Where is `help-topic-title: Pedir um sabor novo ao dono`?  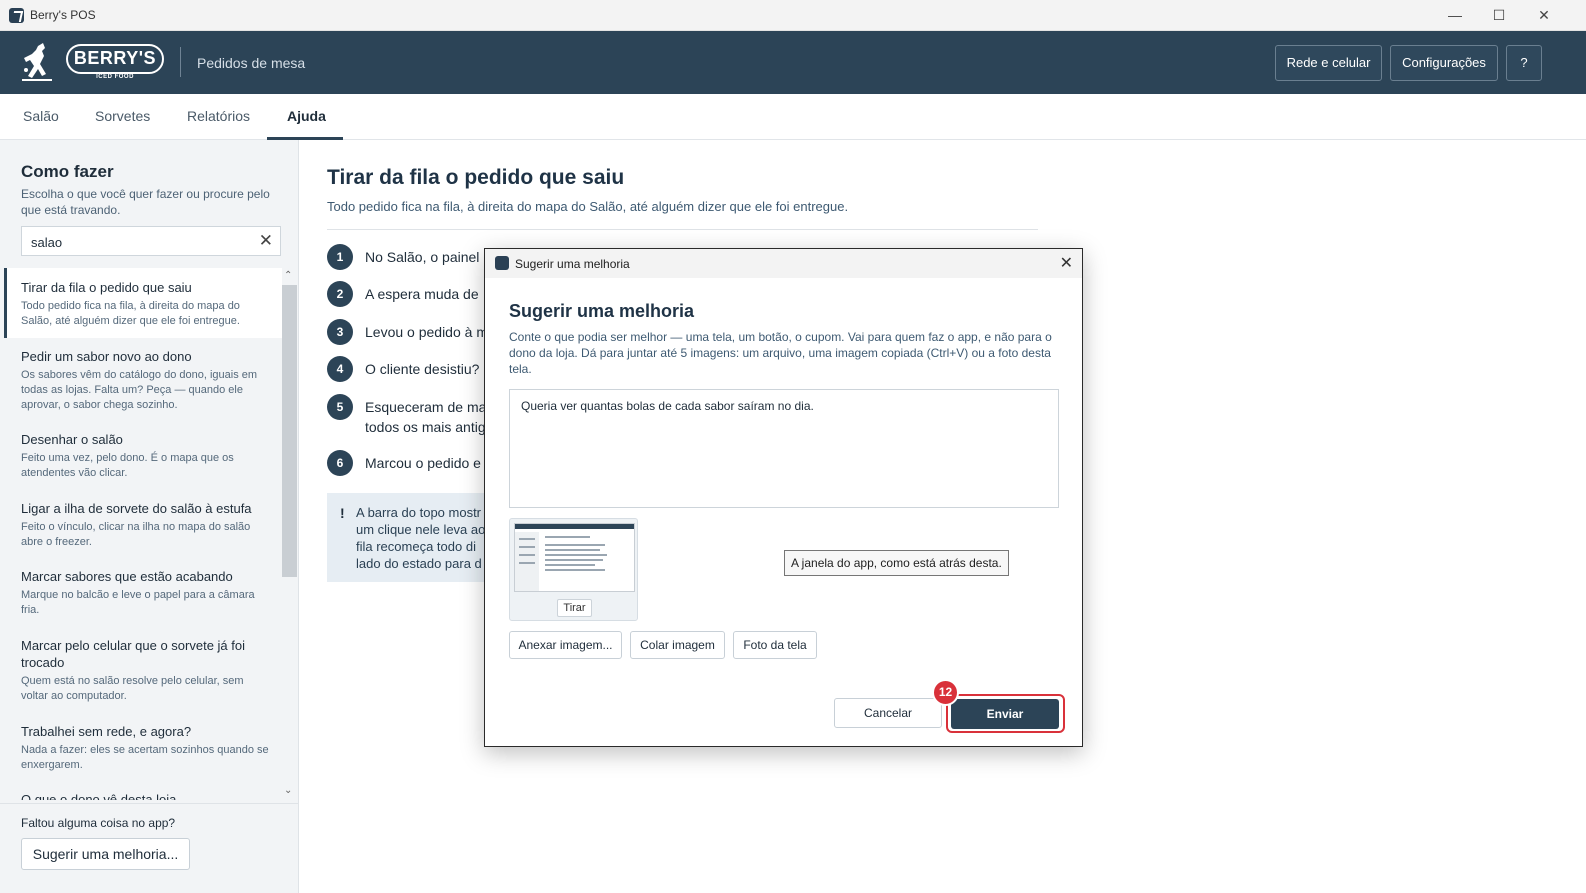
help-topic-title: Pedir um sabor novo ao dono is located at coordinates (106, 356).